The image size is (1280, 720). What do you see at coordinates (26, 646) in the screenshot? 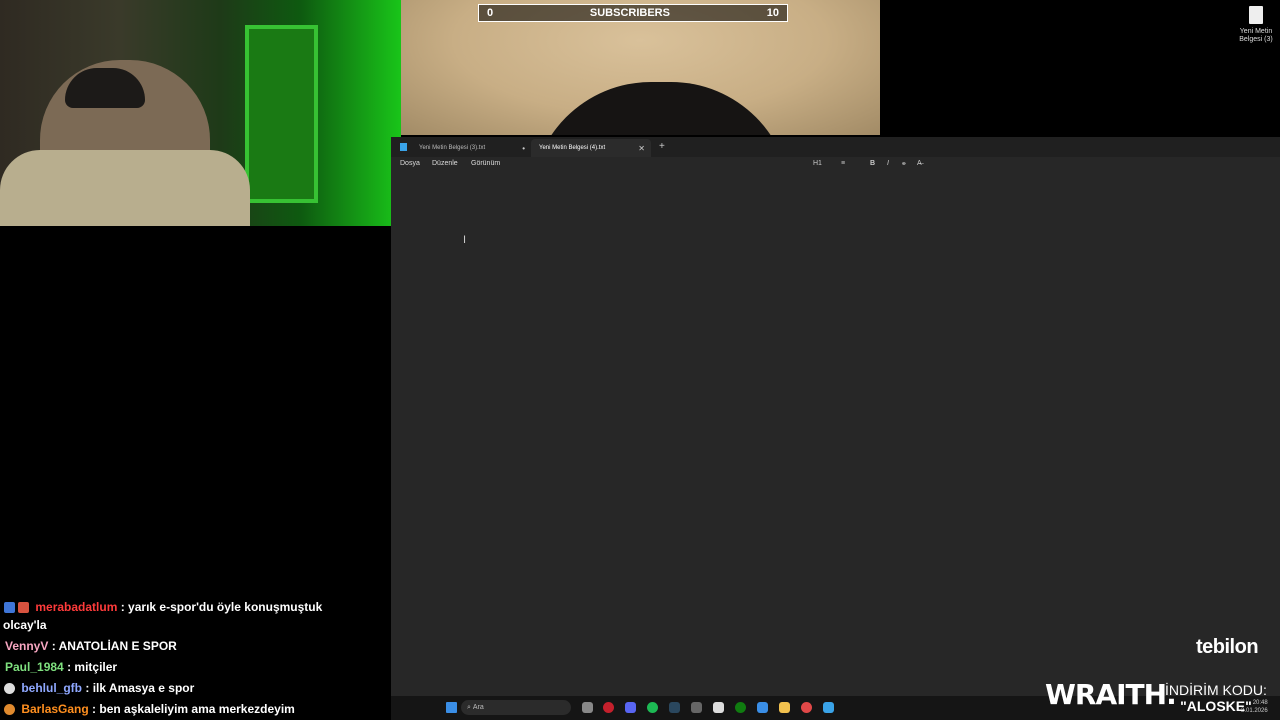
I see `chat-username: VennyV` at bounding box center [26, 646].